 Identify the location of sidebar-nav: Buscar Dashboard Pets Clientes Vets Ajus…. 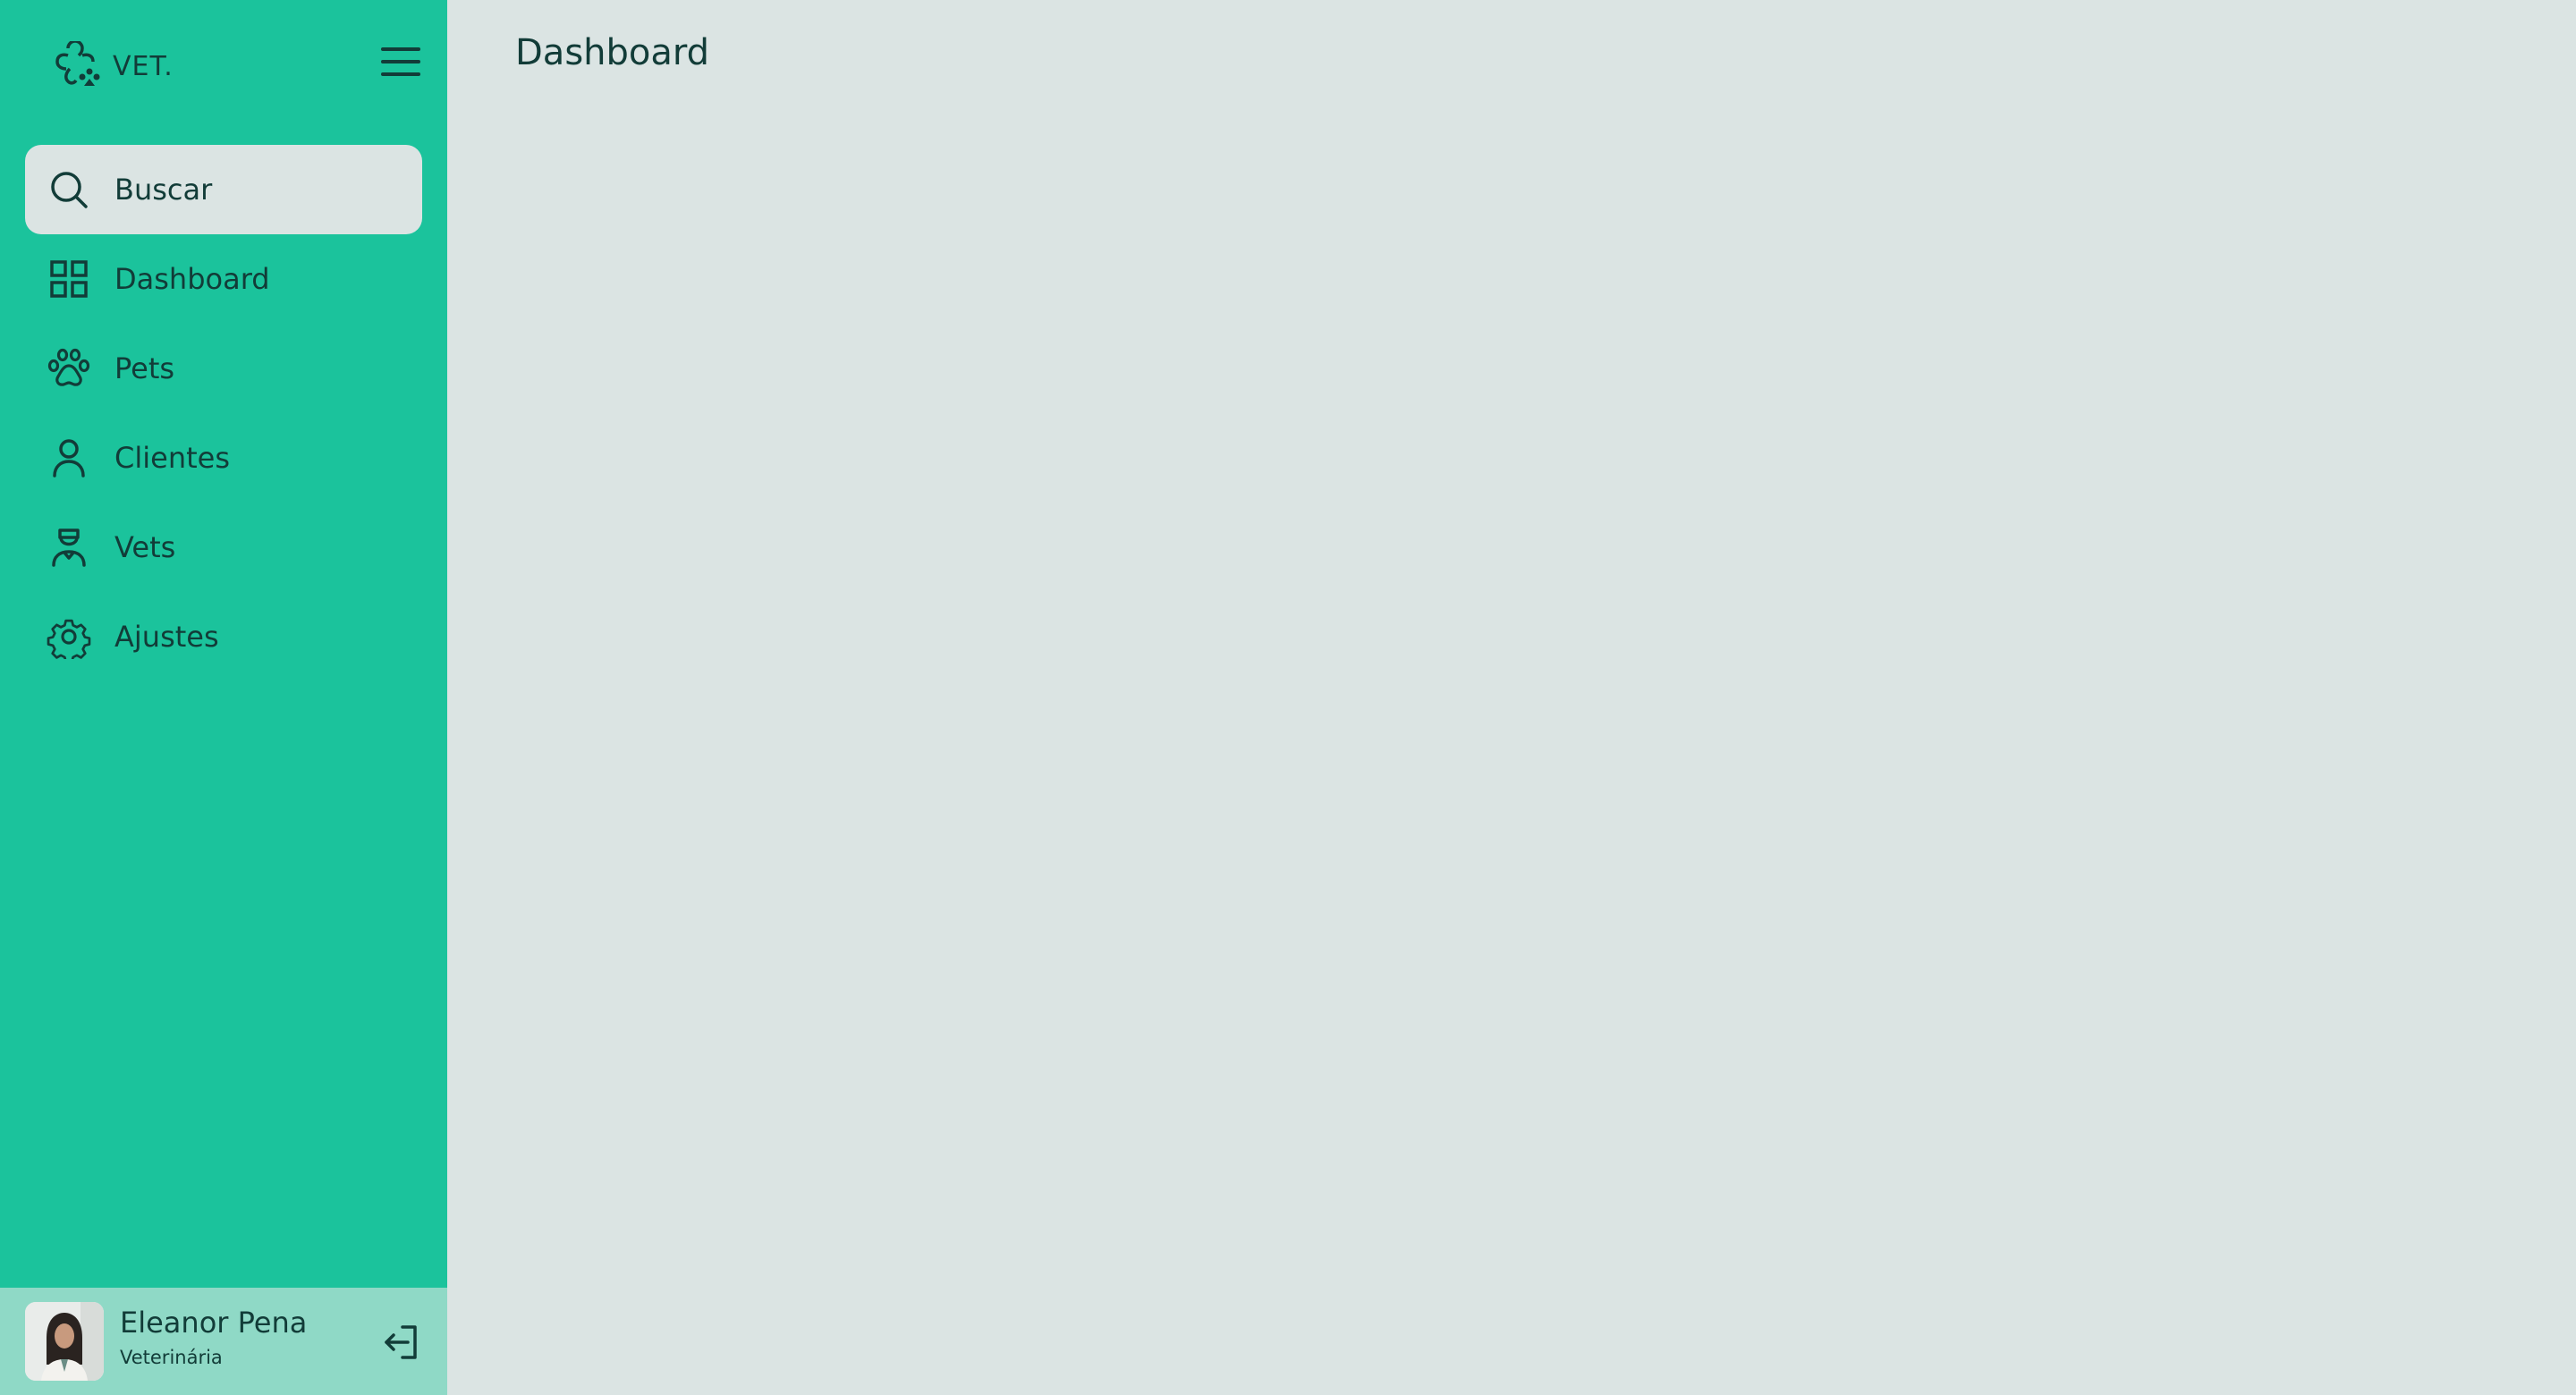
(223, 413).